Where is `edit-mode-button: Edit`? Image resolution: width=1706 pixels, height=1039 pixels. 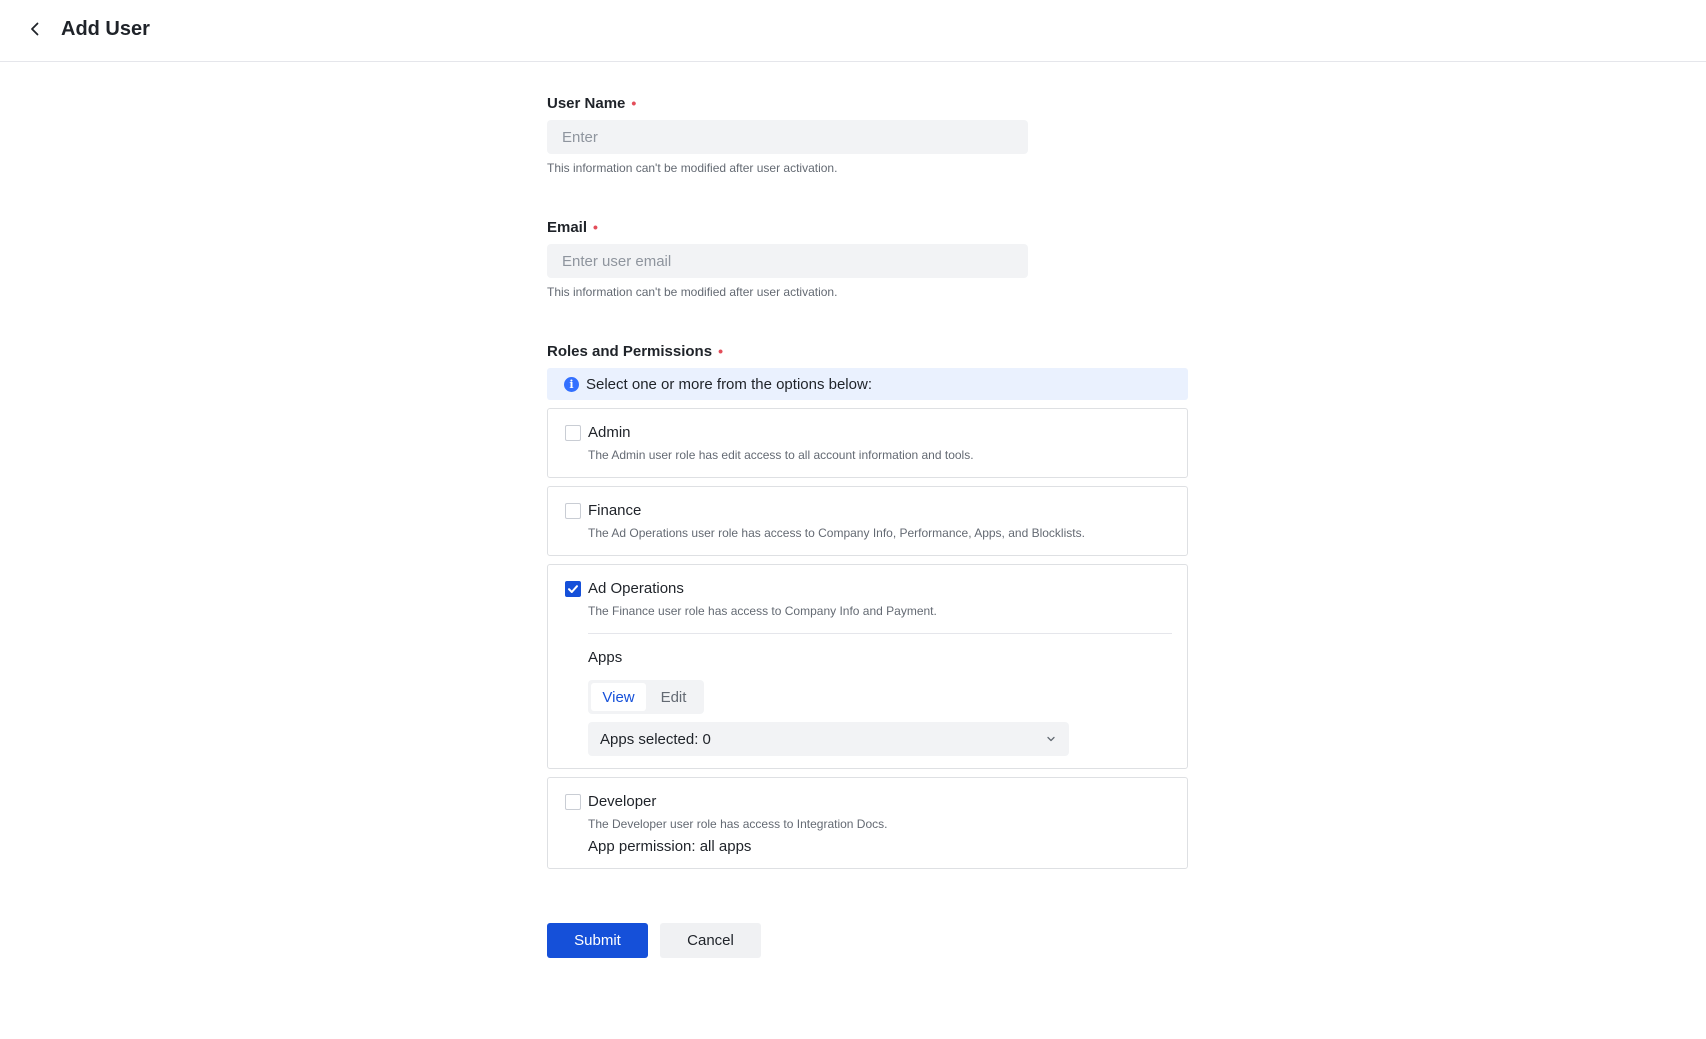 edit-mode-button: Edit is located at coordinates (673, 697).